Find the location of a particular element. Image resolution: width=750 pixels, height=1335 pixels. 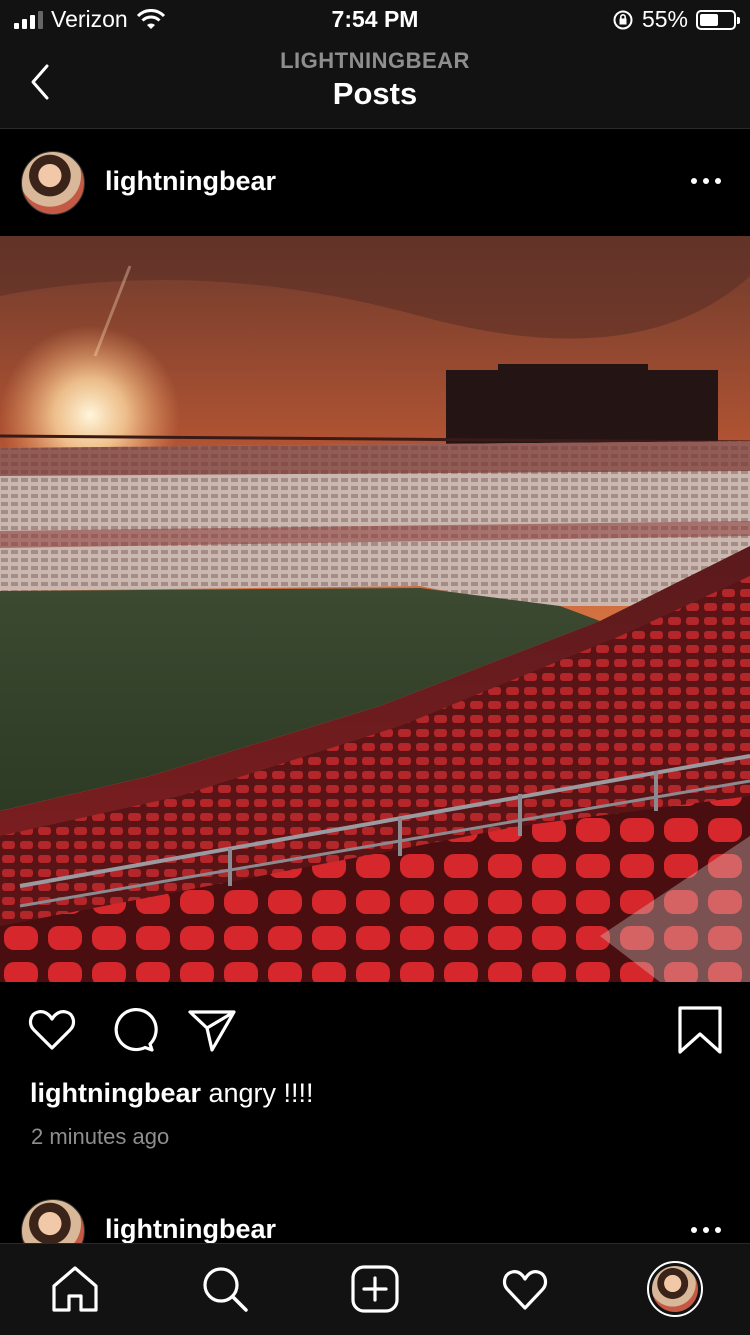

post-caption: lightningbear angry !!!! is located at coordinates (172, 1093).